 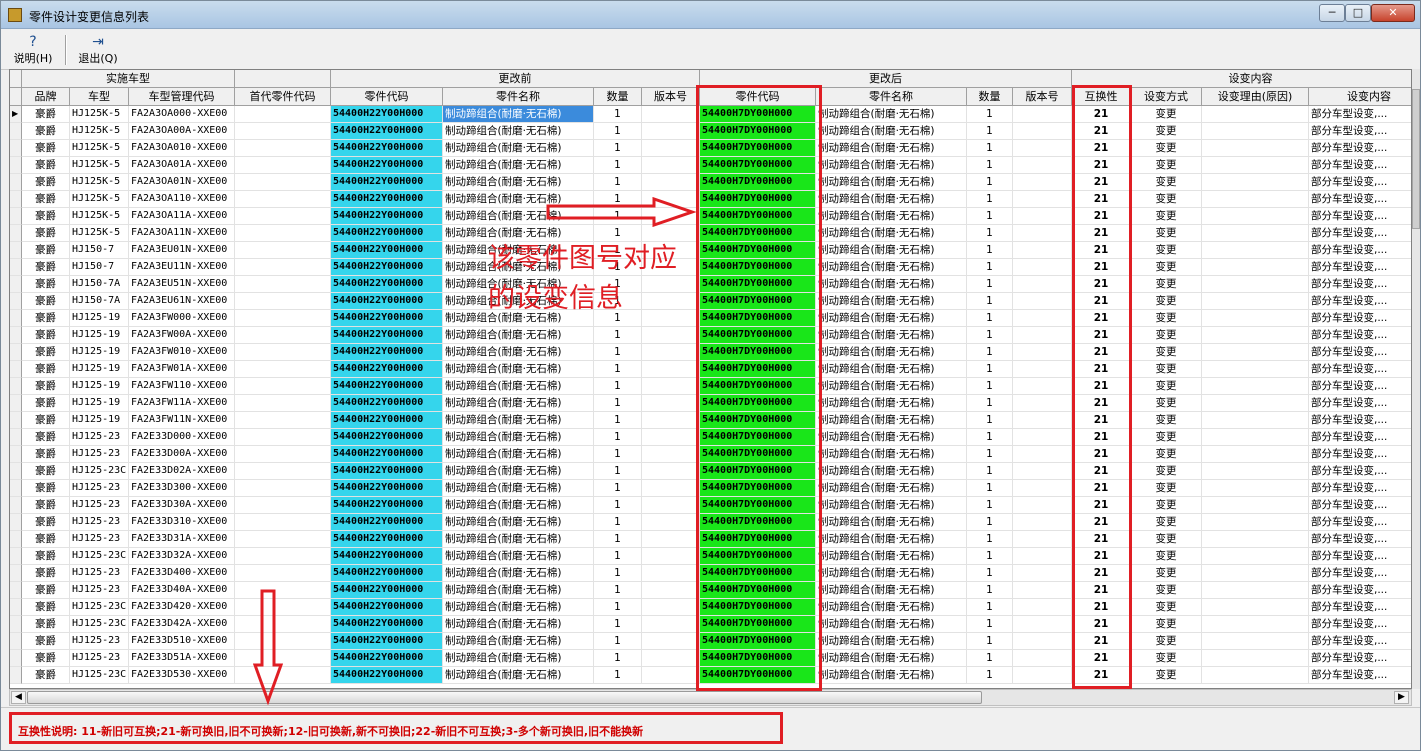 I want to click on col-old-part-code: 零件代码, so click(x=387, y=97).